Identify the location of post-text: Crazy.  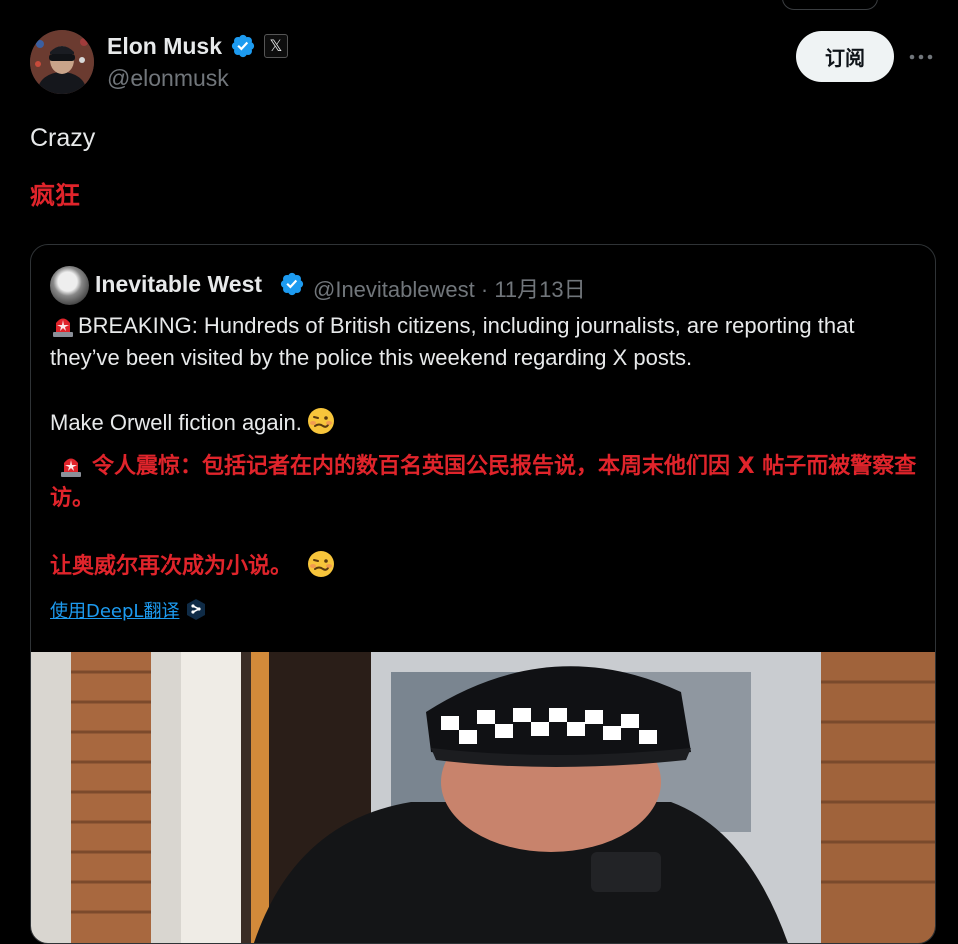
(63, 138).